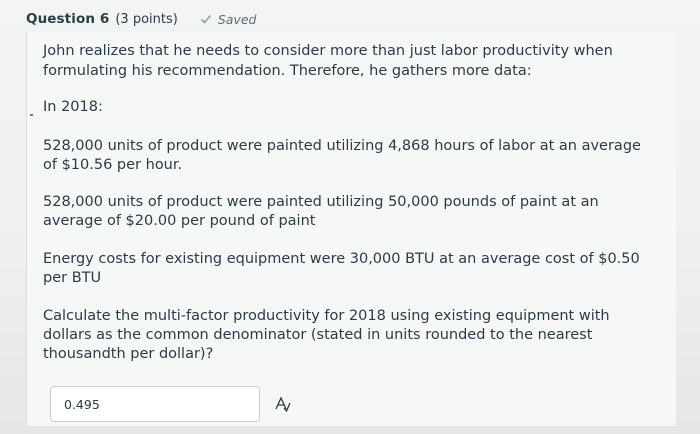 This screenshot has width=700, height=434. I want to click on question-title: Question 6, so click(68, 19).